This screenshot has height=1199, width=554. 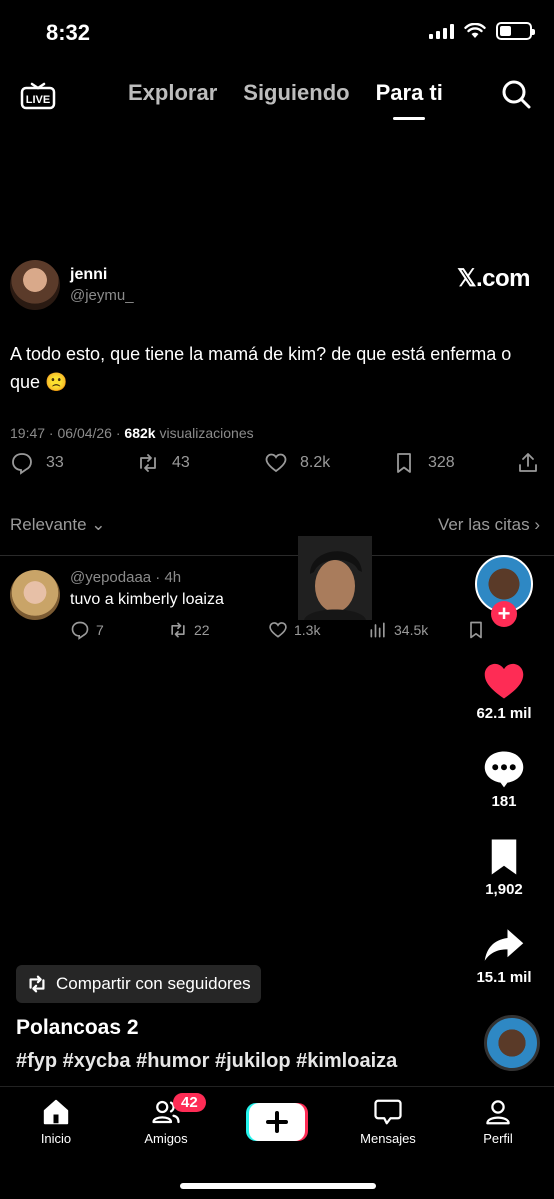 What do you see at coordinates (377, 630) in the screenshot?
I see `views-icon` at bounding box center [377, 630].